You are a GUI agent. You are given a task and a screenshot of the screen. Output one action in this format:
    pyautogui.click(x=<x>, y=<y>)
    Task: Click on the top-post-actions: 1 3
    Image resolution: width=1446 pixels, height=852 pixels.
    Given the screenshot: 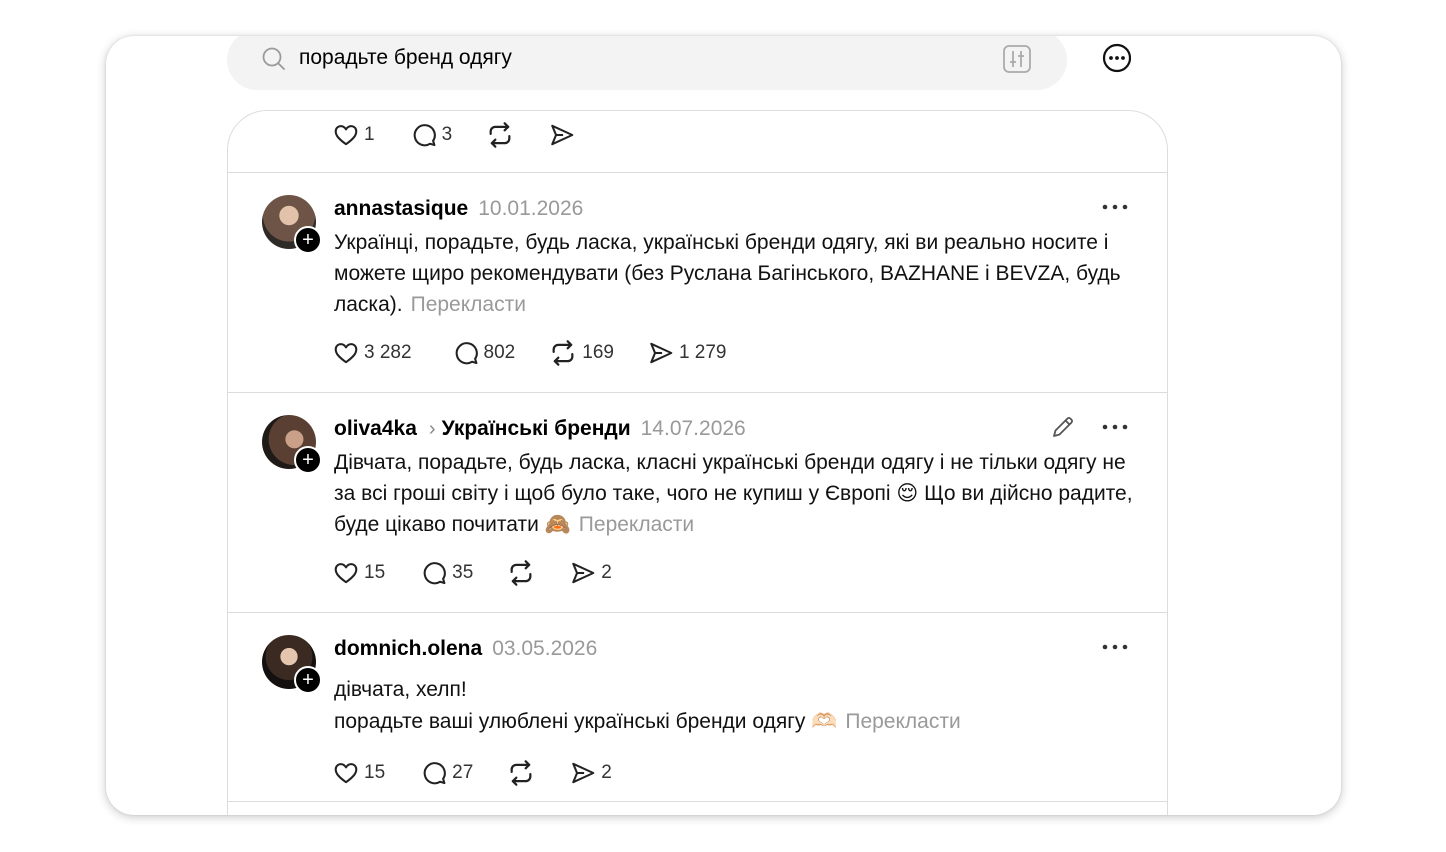 What is the action you would take?
    pyautogui.click(x=454, y=135)
    